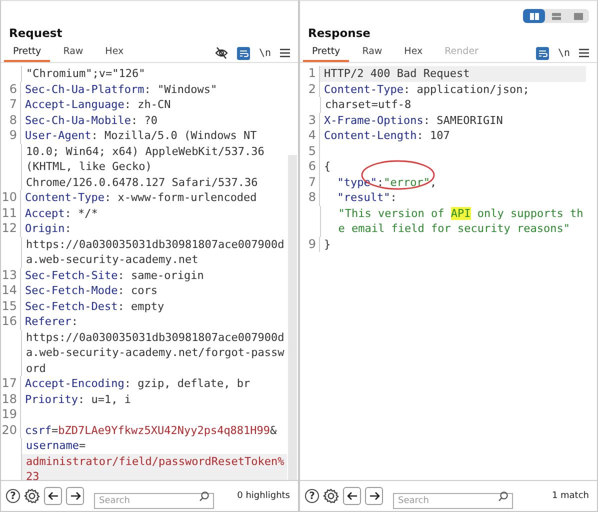  What do you see at coordinates (98, 104) in the screenshot?
I see `code-line: Accept-Language: zh-CN` at bounding box center [98, 104].